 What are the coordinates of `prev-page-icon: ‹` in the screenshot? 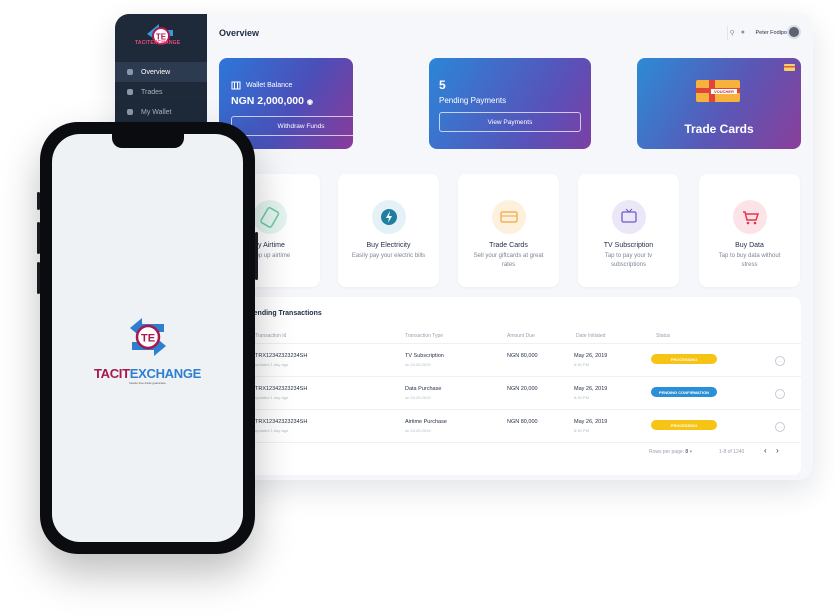 It's located at (765, 450).